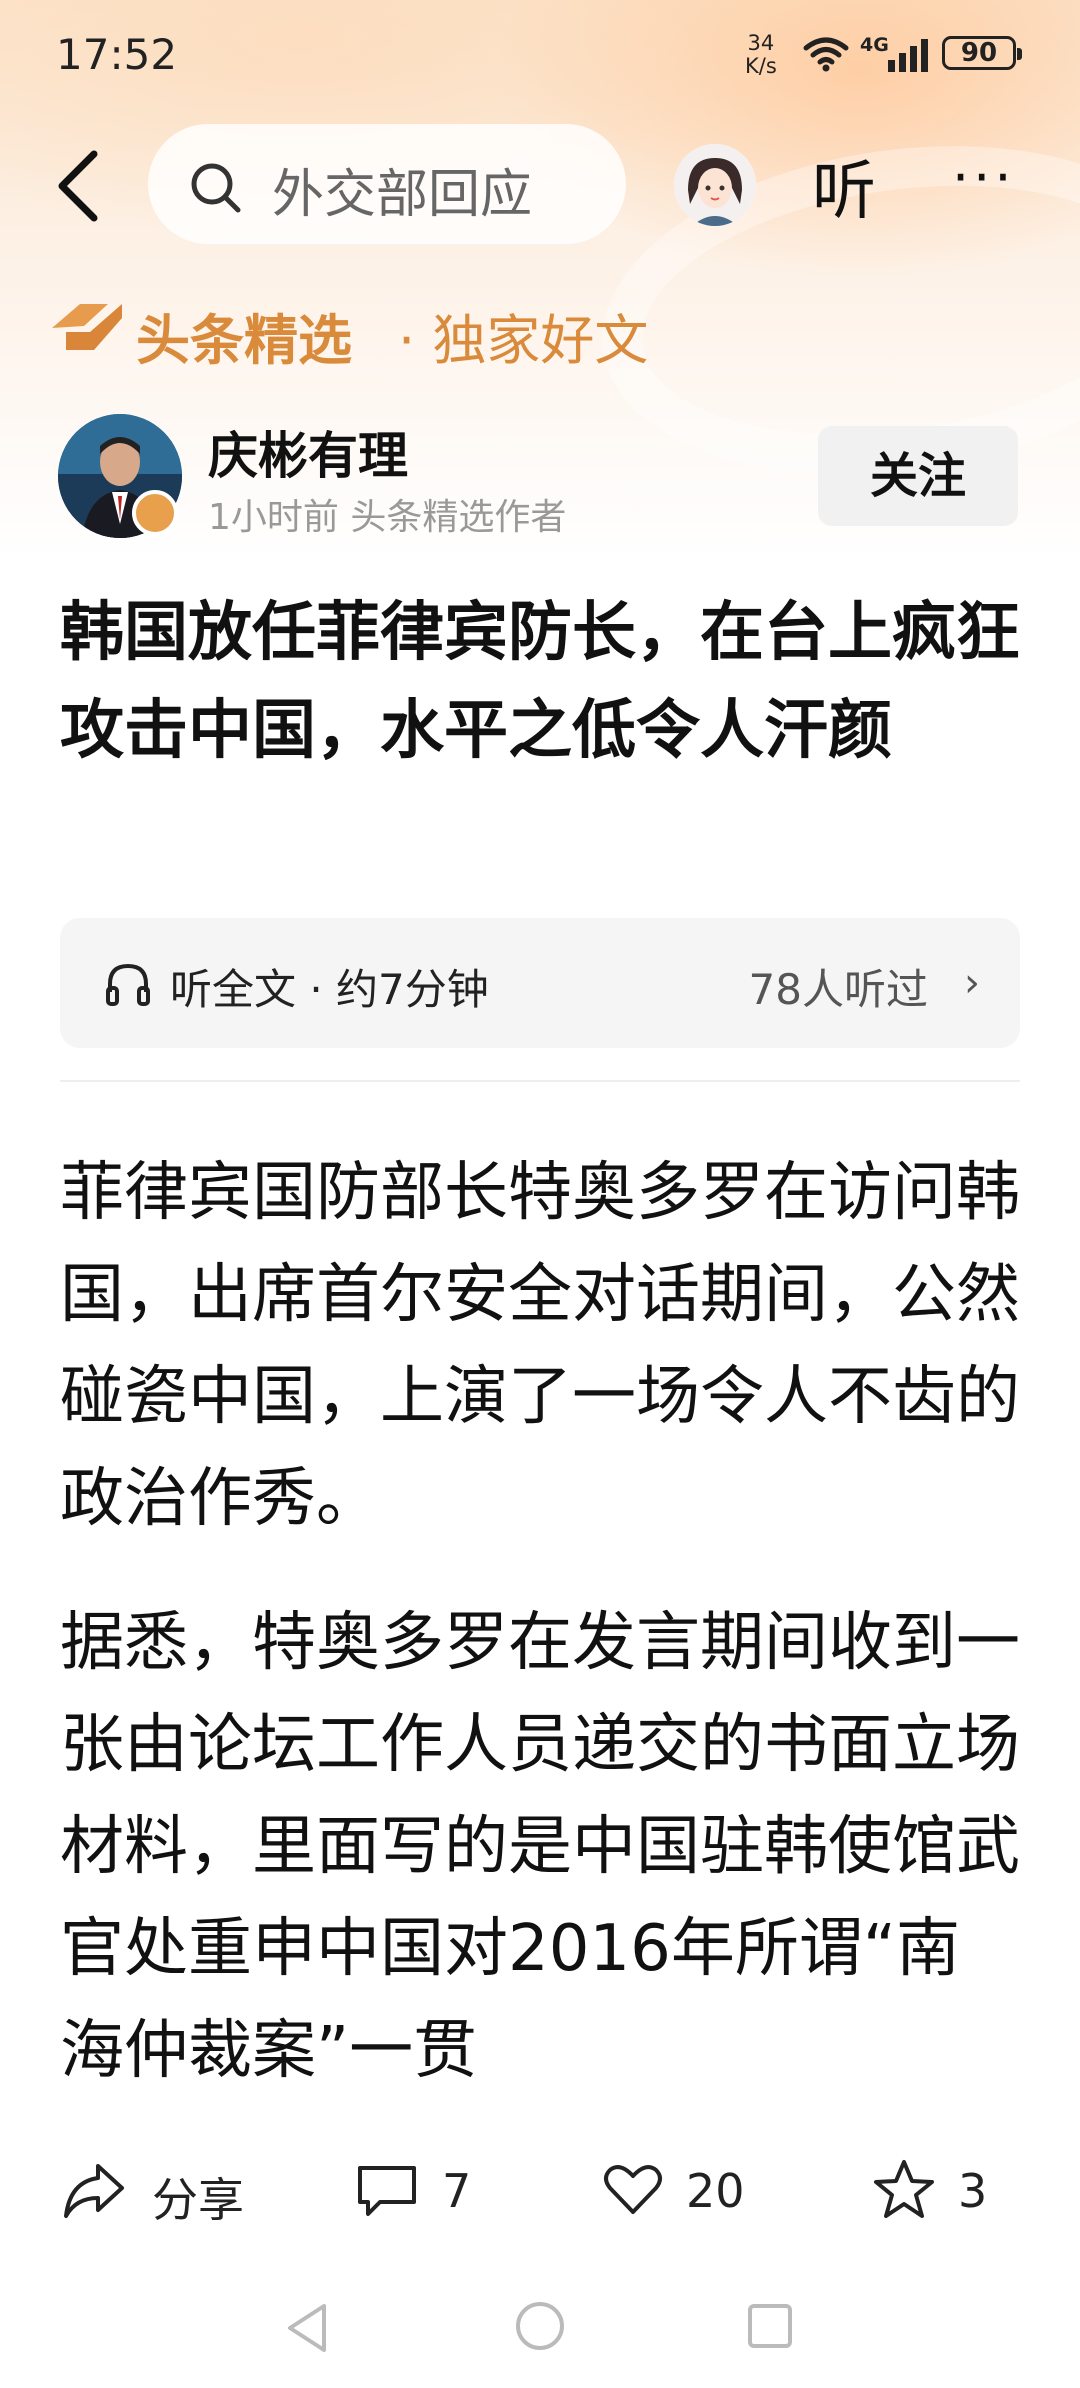 The image size is (1080, 2388). What do you see at coordinates (216, 188) in the screenshot?
I see `search-icon` at bounding box center [216, 188].